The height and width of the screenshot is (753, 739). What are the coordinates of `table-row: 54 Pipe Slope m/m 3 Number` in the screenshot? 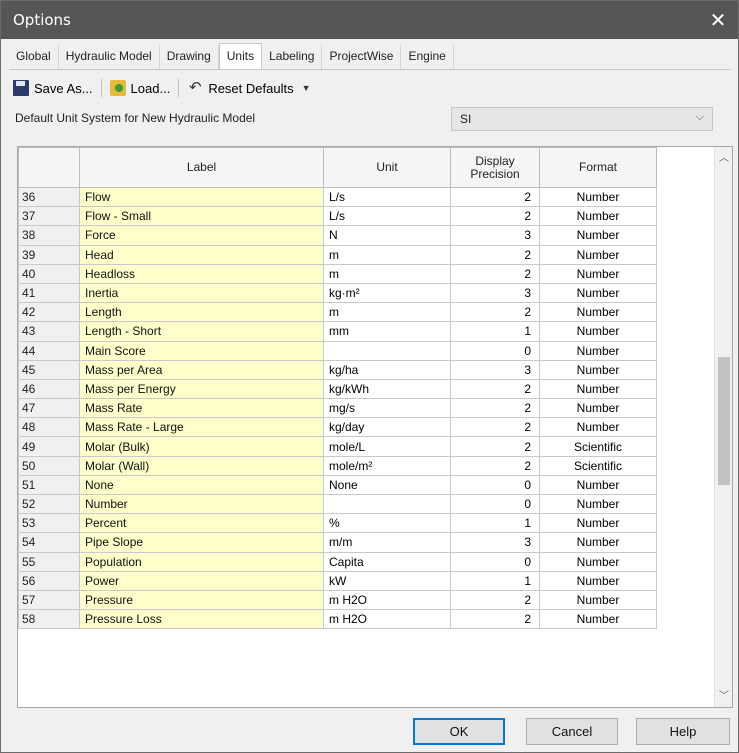 It's located at (366, 542).